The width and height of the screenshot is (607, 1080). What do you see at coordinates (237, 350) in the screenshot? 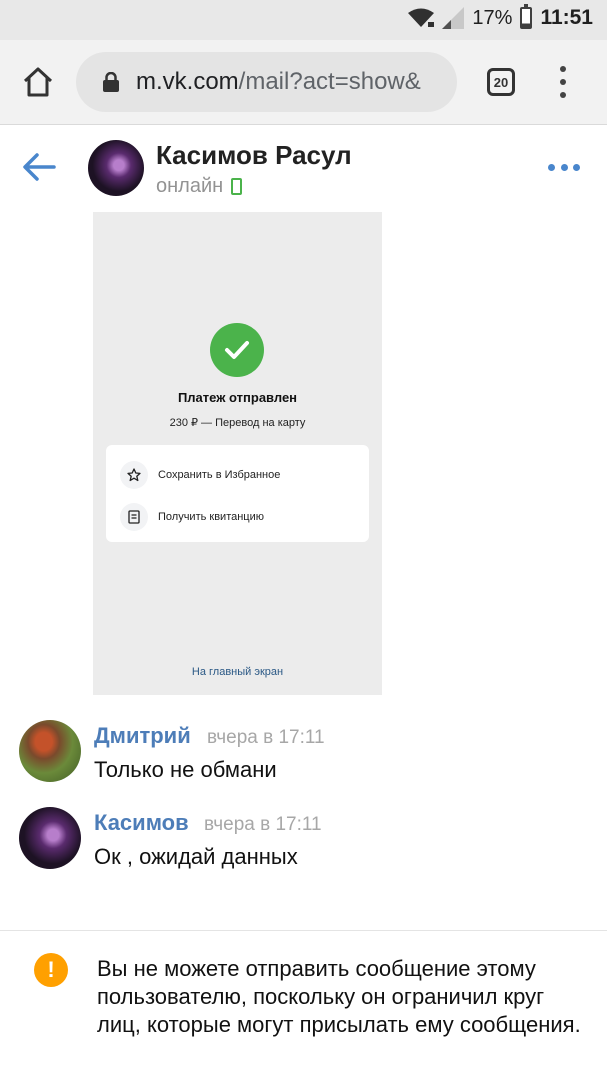
I see `success-check-icon` at bounding box center [237, 350].